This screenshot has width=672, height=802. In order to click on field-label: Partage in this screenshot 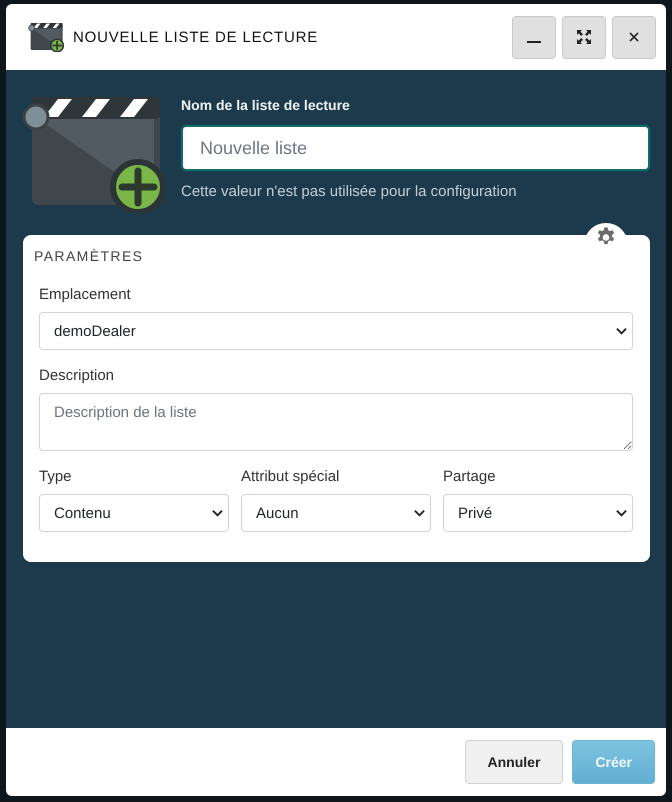, I will do `click(469, 477)`.